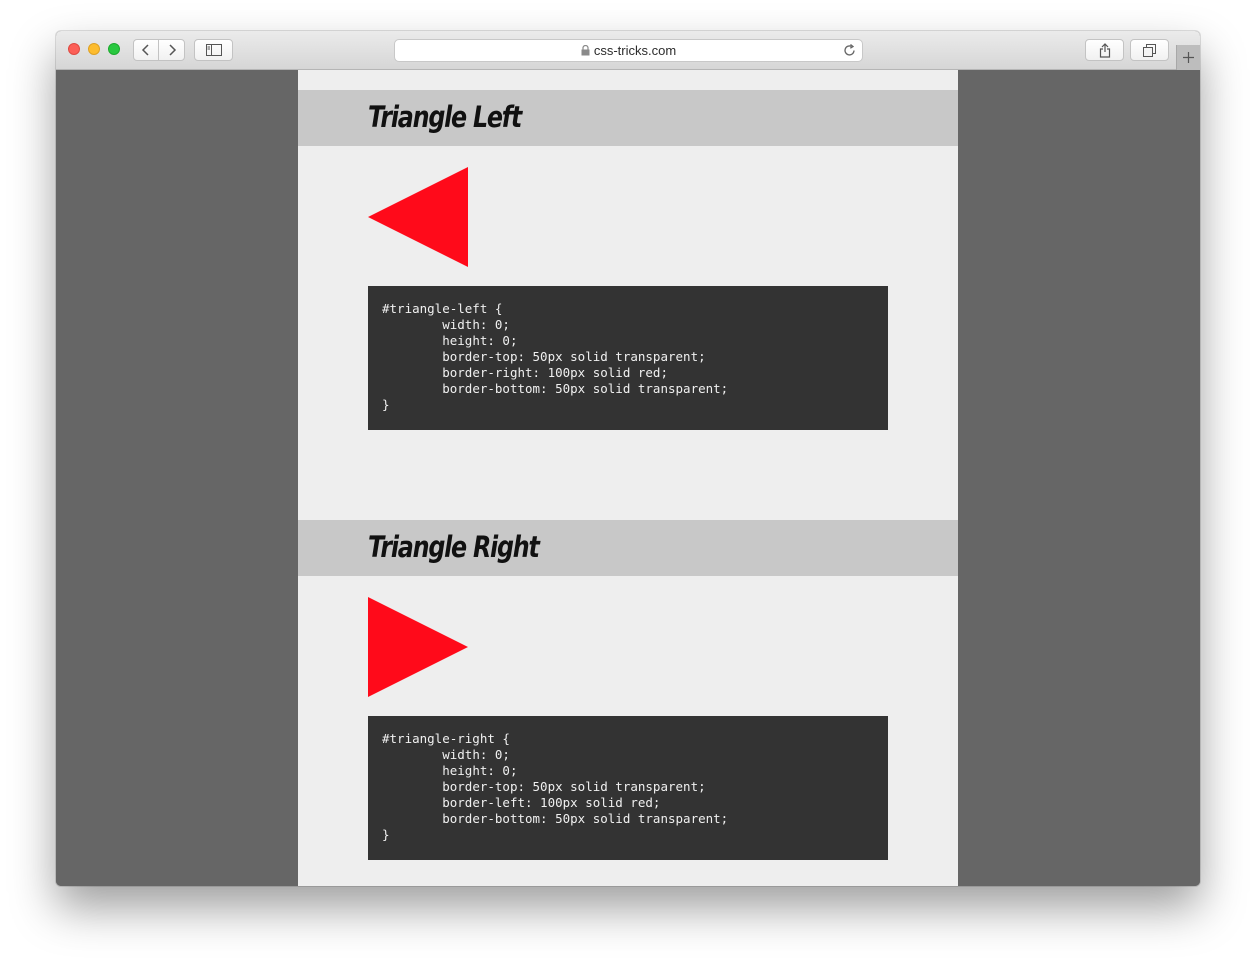  I want to click on address-bar: css-tricks.com, so click(628, 50).